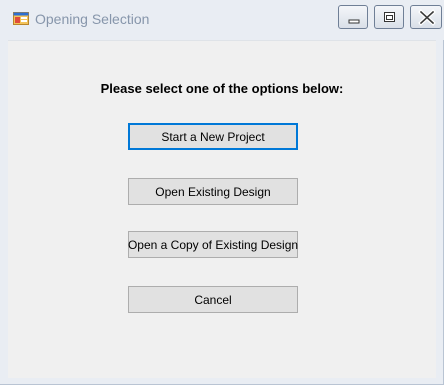  What do you see at coordinates (213, 244) in the screenshot?
I see `open-copy-existing-design-button: Open a Copy of Existing Design` at bounding box center [213, 244].